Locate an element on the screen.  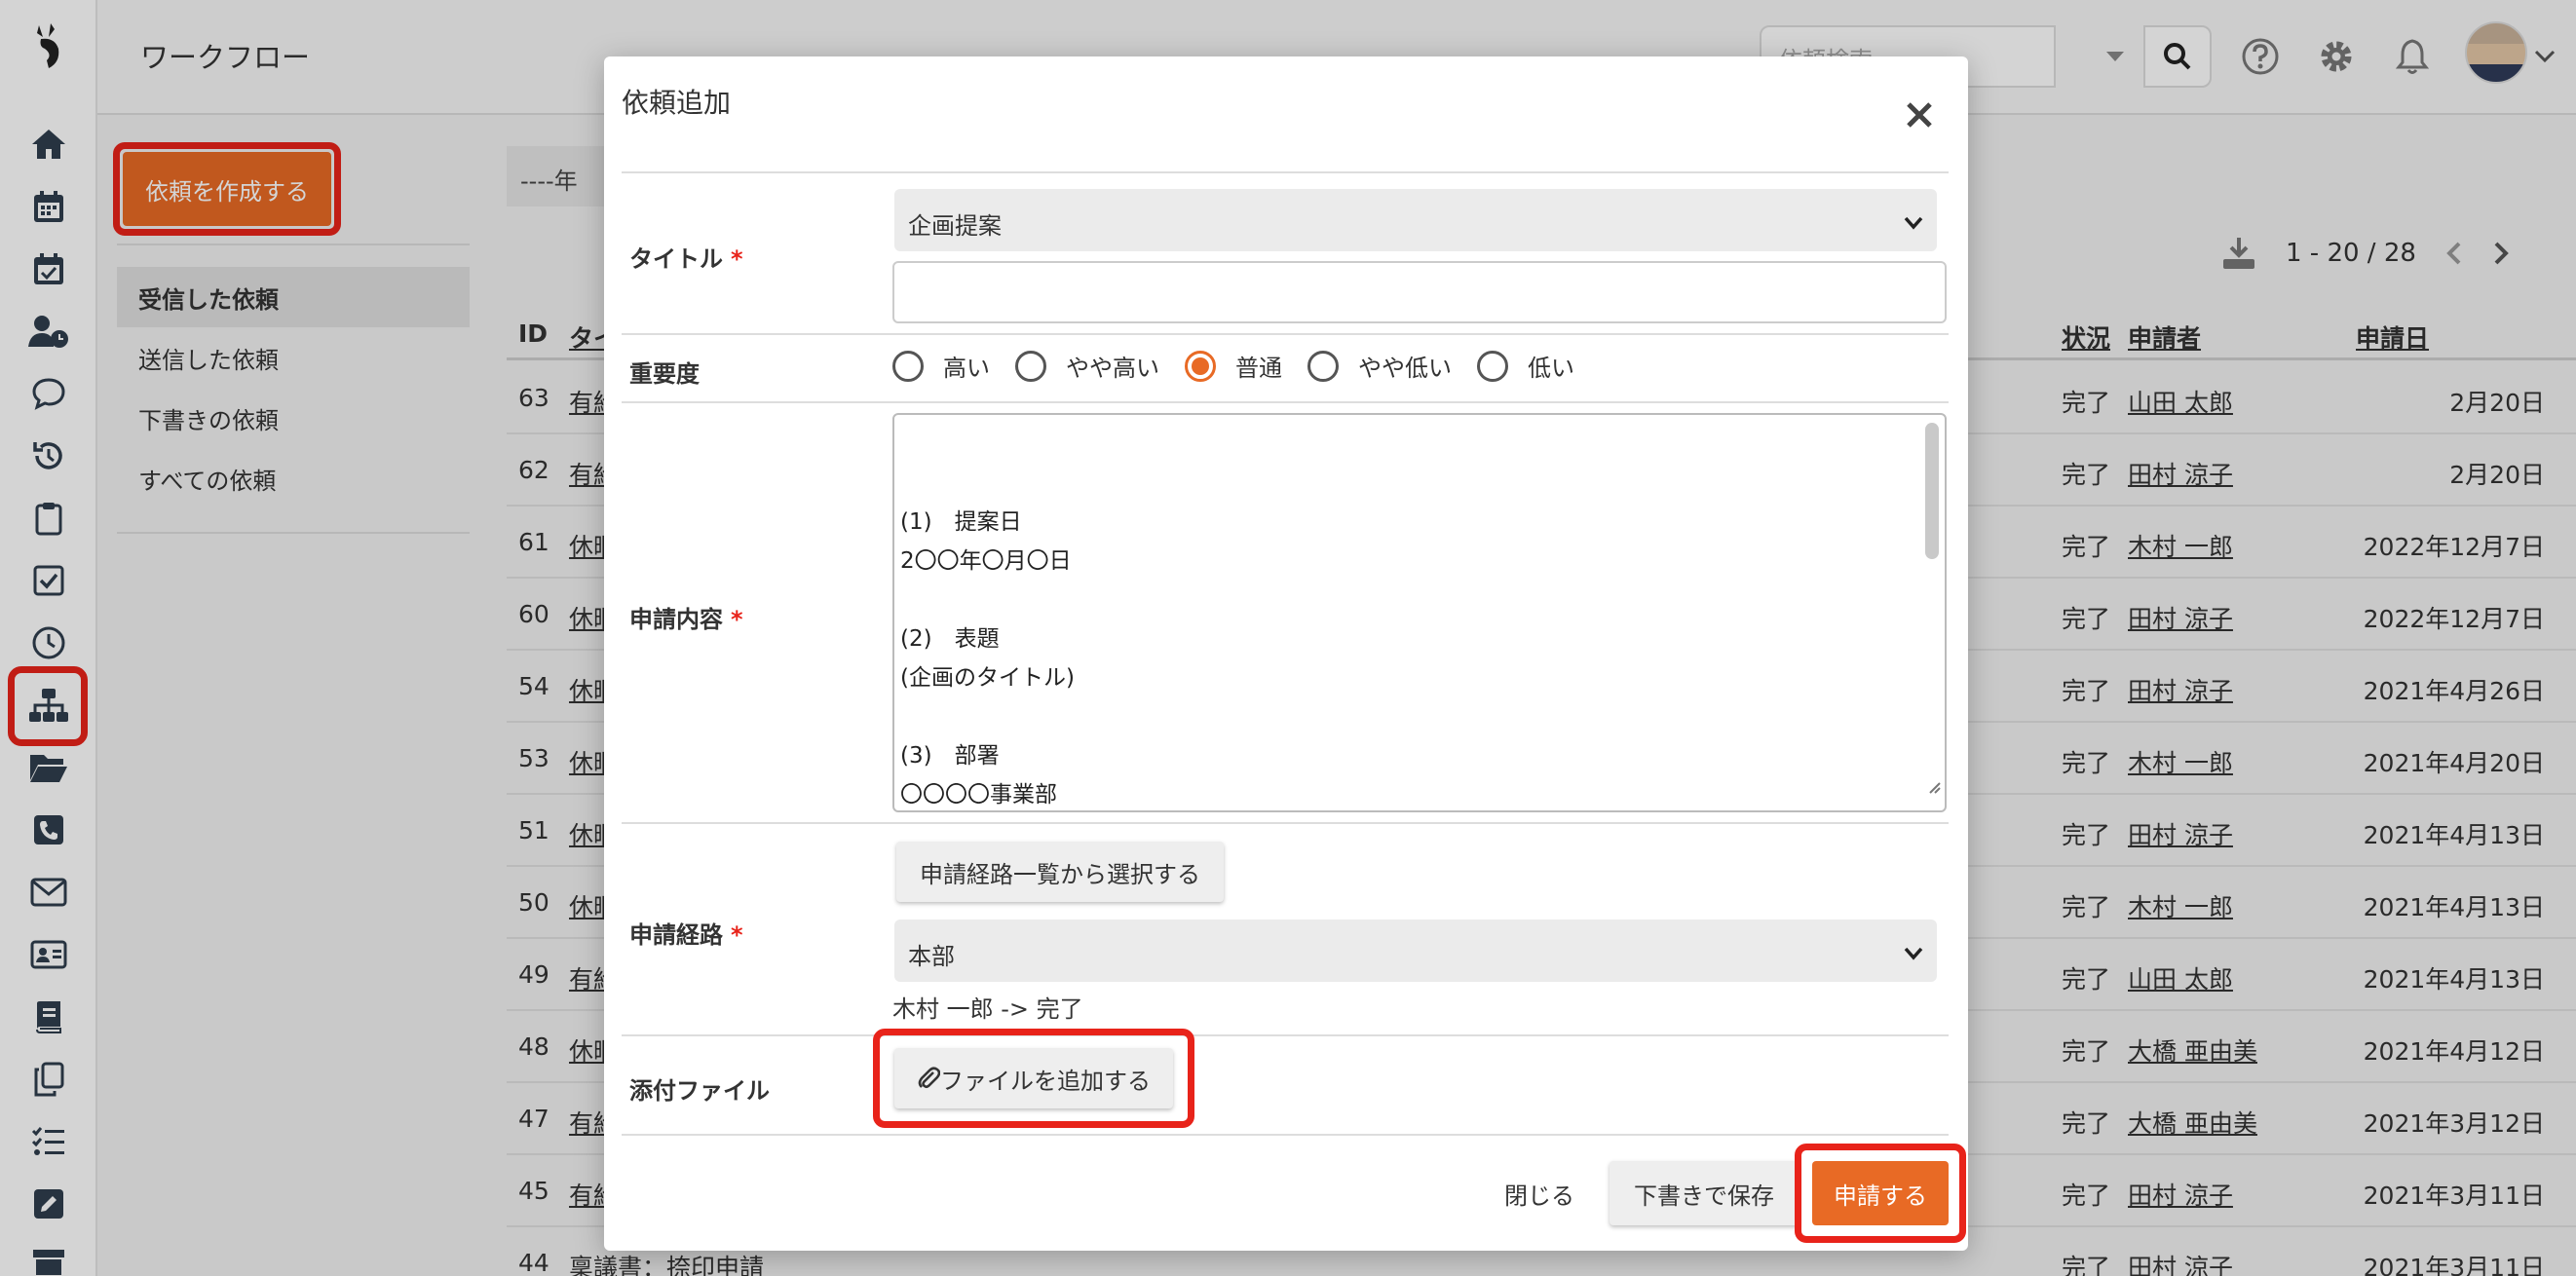
content-label: 申請内容 * is located at coordinates (686, 619).